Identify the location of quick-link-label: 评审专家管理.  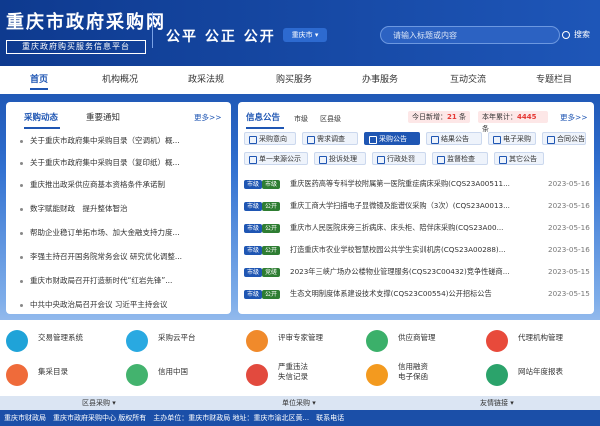
(300, 337).